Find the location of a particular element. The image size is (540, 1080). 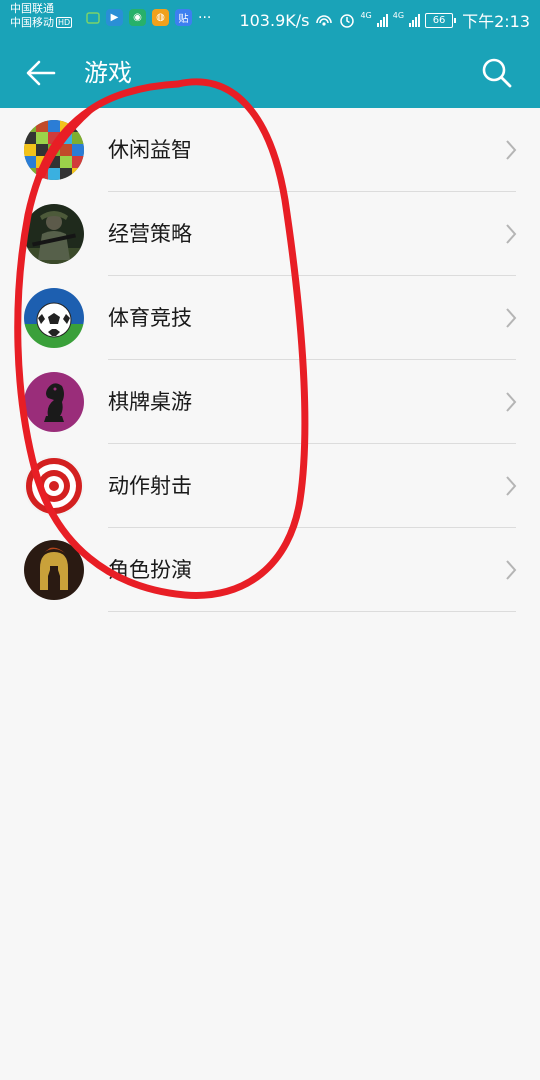

search-icon is located at coordinates (497, 73).